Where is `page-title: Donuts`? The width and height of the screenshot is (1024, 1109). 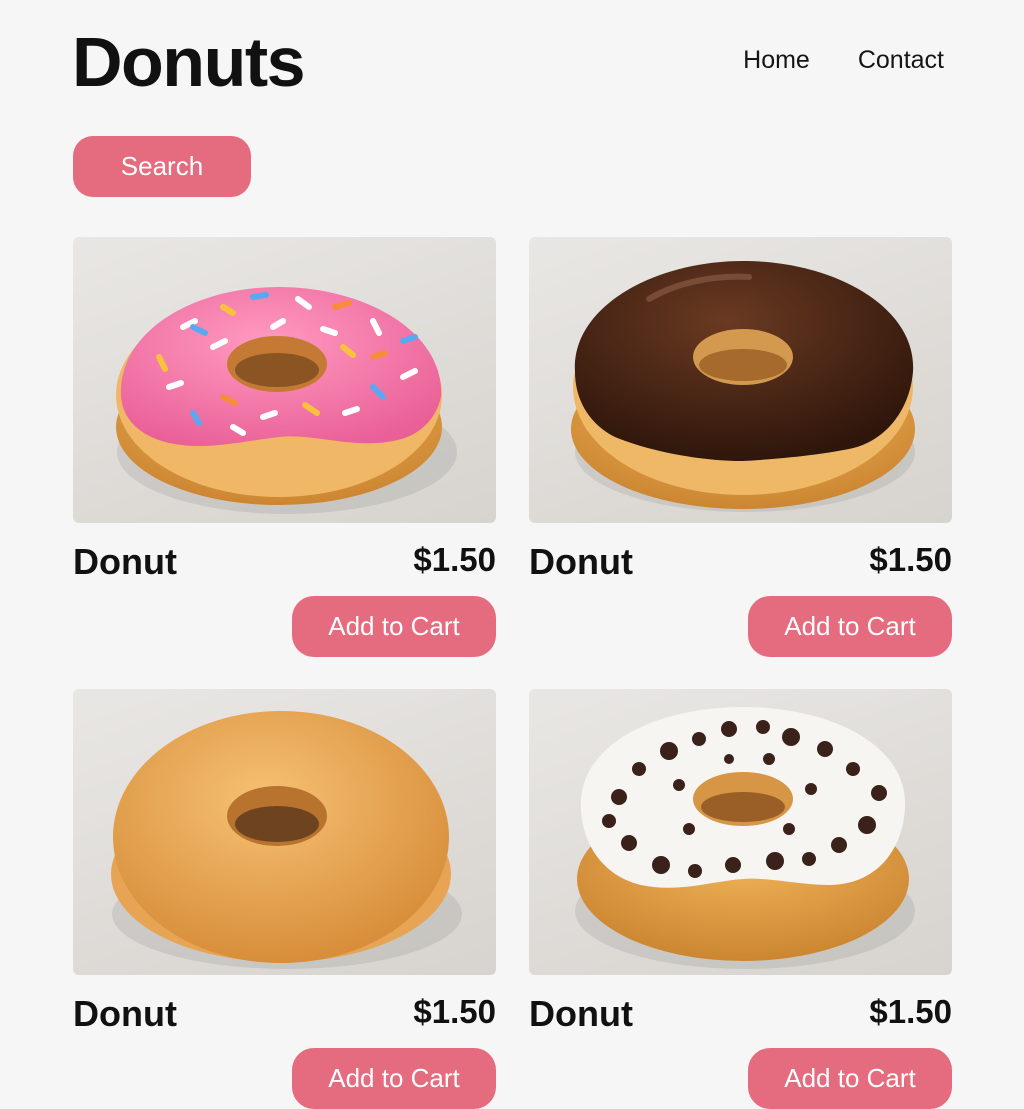
page-title: Donuts is located at coordinates (189, 62).